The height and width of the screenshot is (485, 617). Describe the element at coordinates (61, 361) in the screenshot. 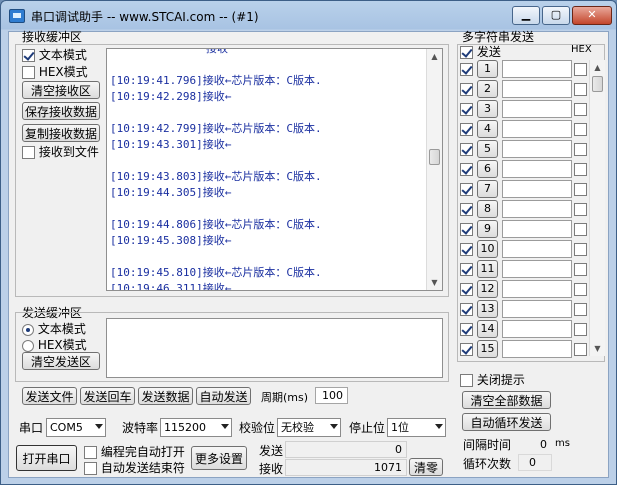

I see `clear-send-button: 清空发送区` at that location.